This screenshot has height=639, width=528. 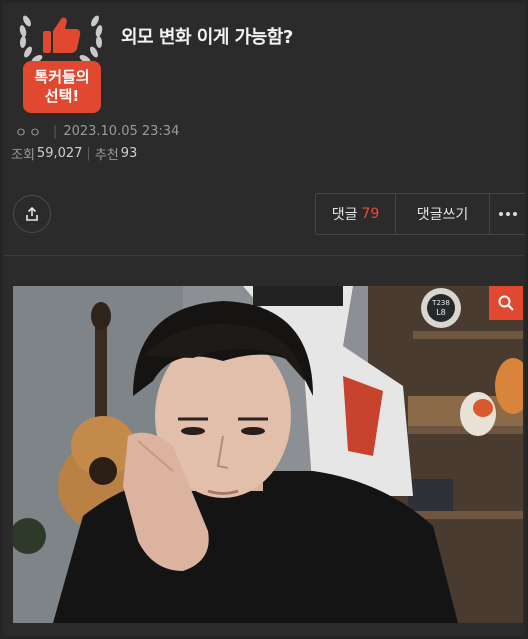 I want to click on clock-line-2: L8, so click(x=441, y=312).